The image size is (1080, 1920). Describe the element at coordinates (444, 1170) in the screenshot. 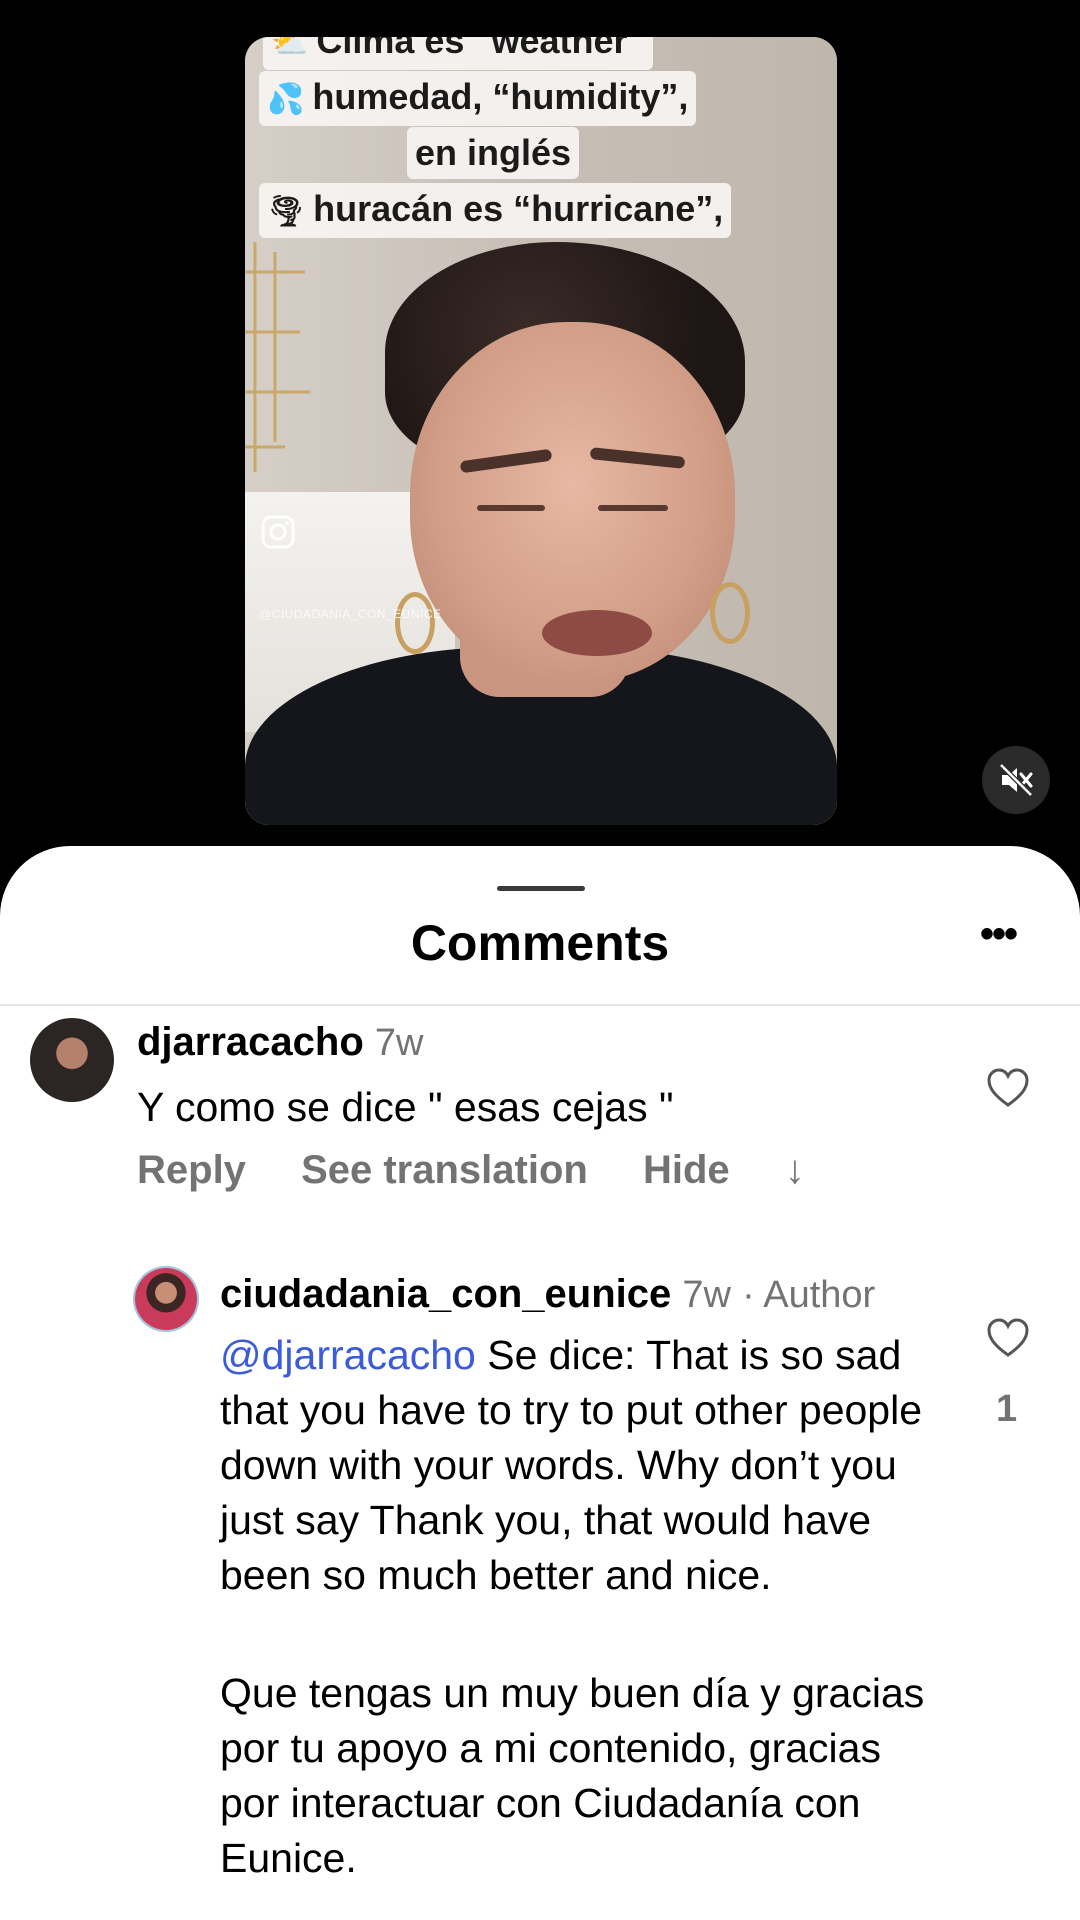

I see `see-translation-button: See translation` at that location.